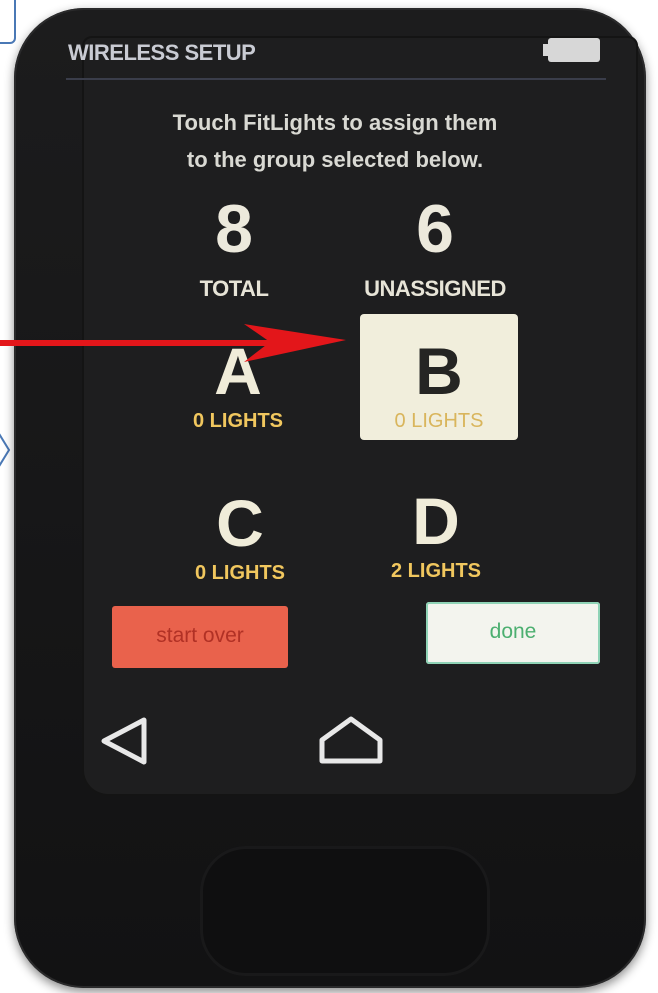  Describe the element at coordinates (336, 79) in the screenshot. I see `header-divider` at that location.